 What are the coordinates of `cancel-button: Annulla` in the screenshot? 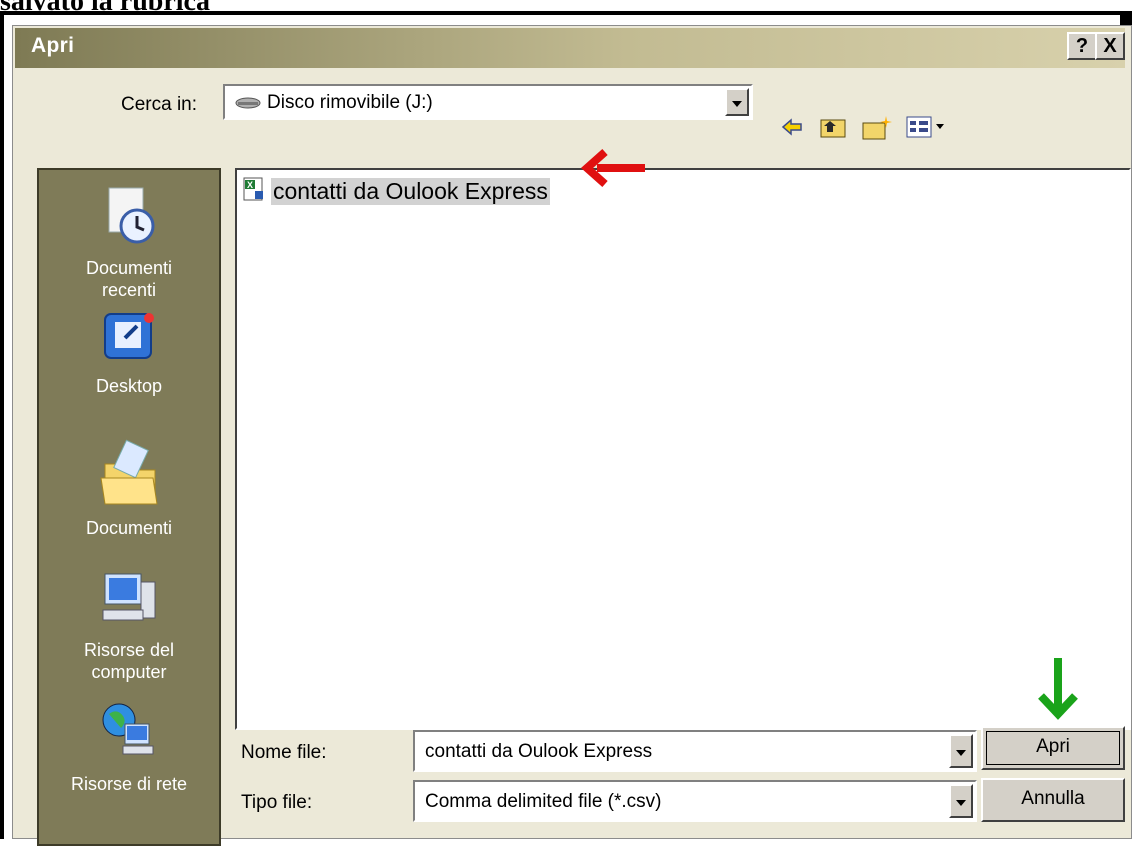 It's located at (1053, 800).